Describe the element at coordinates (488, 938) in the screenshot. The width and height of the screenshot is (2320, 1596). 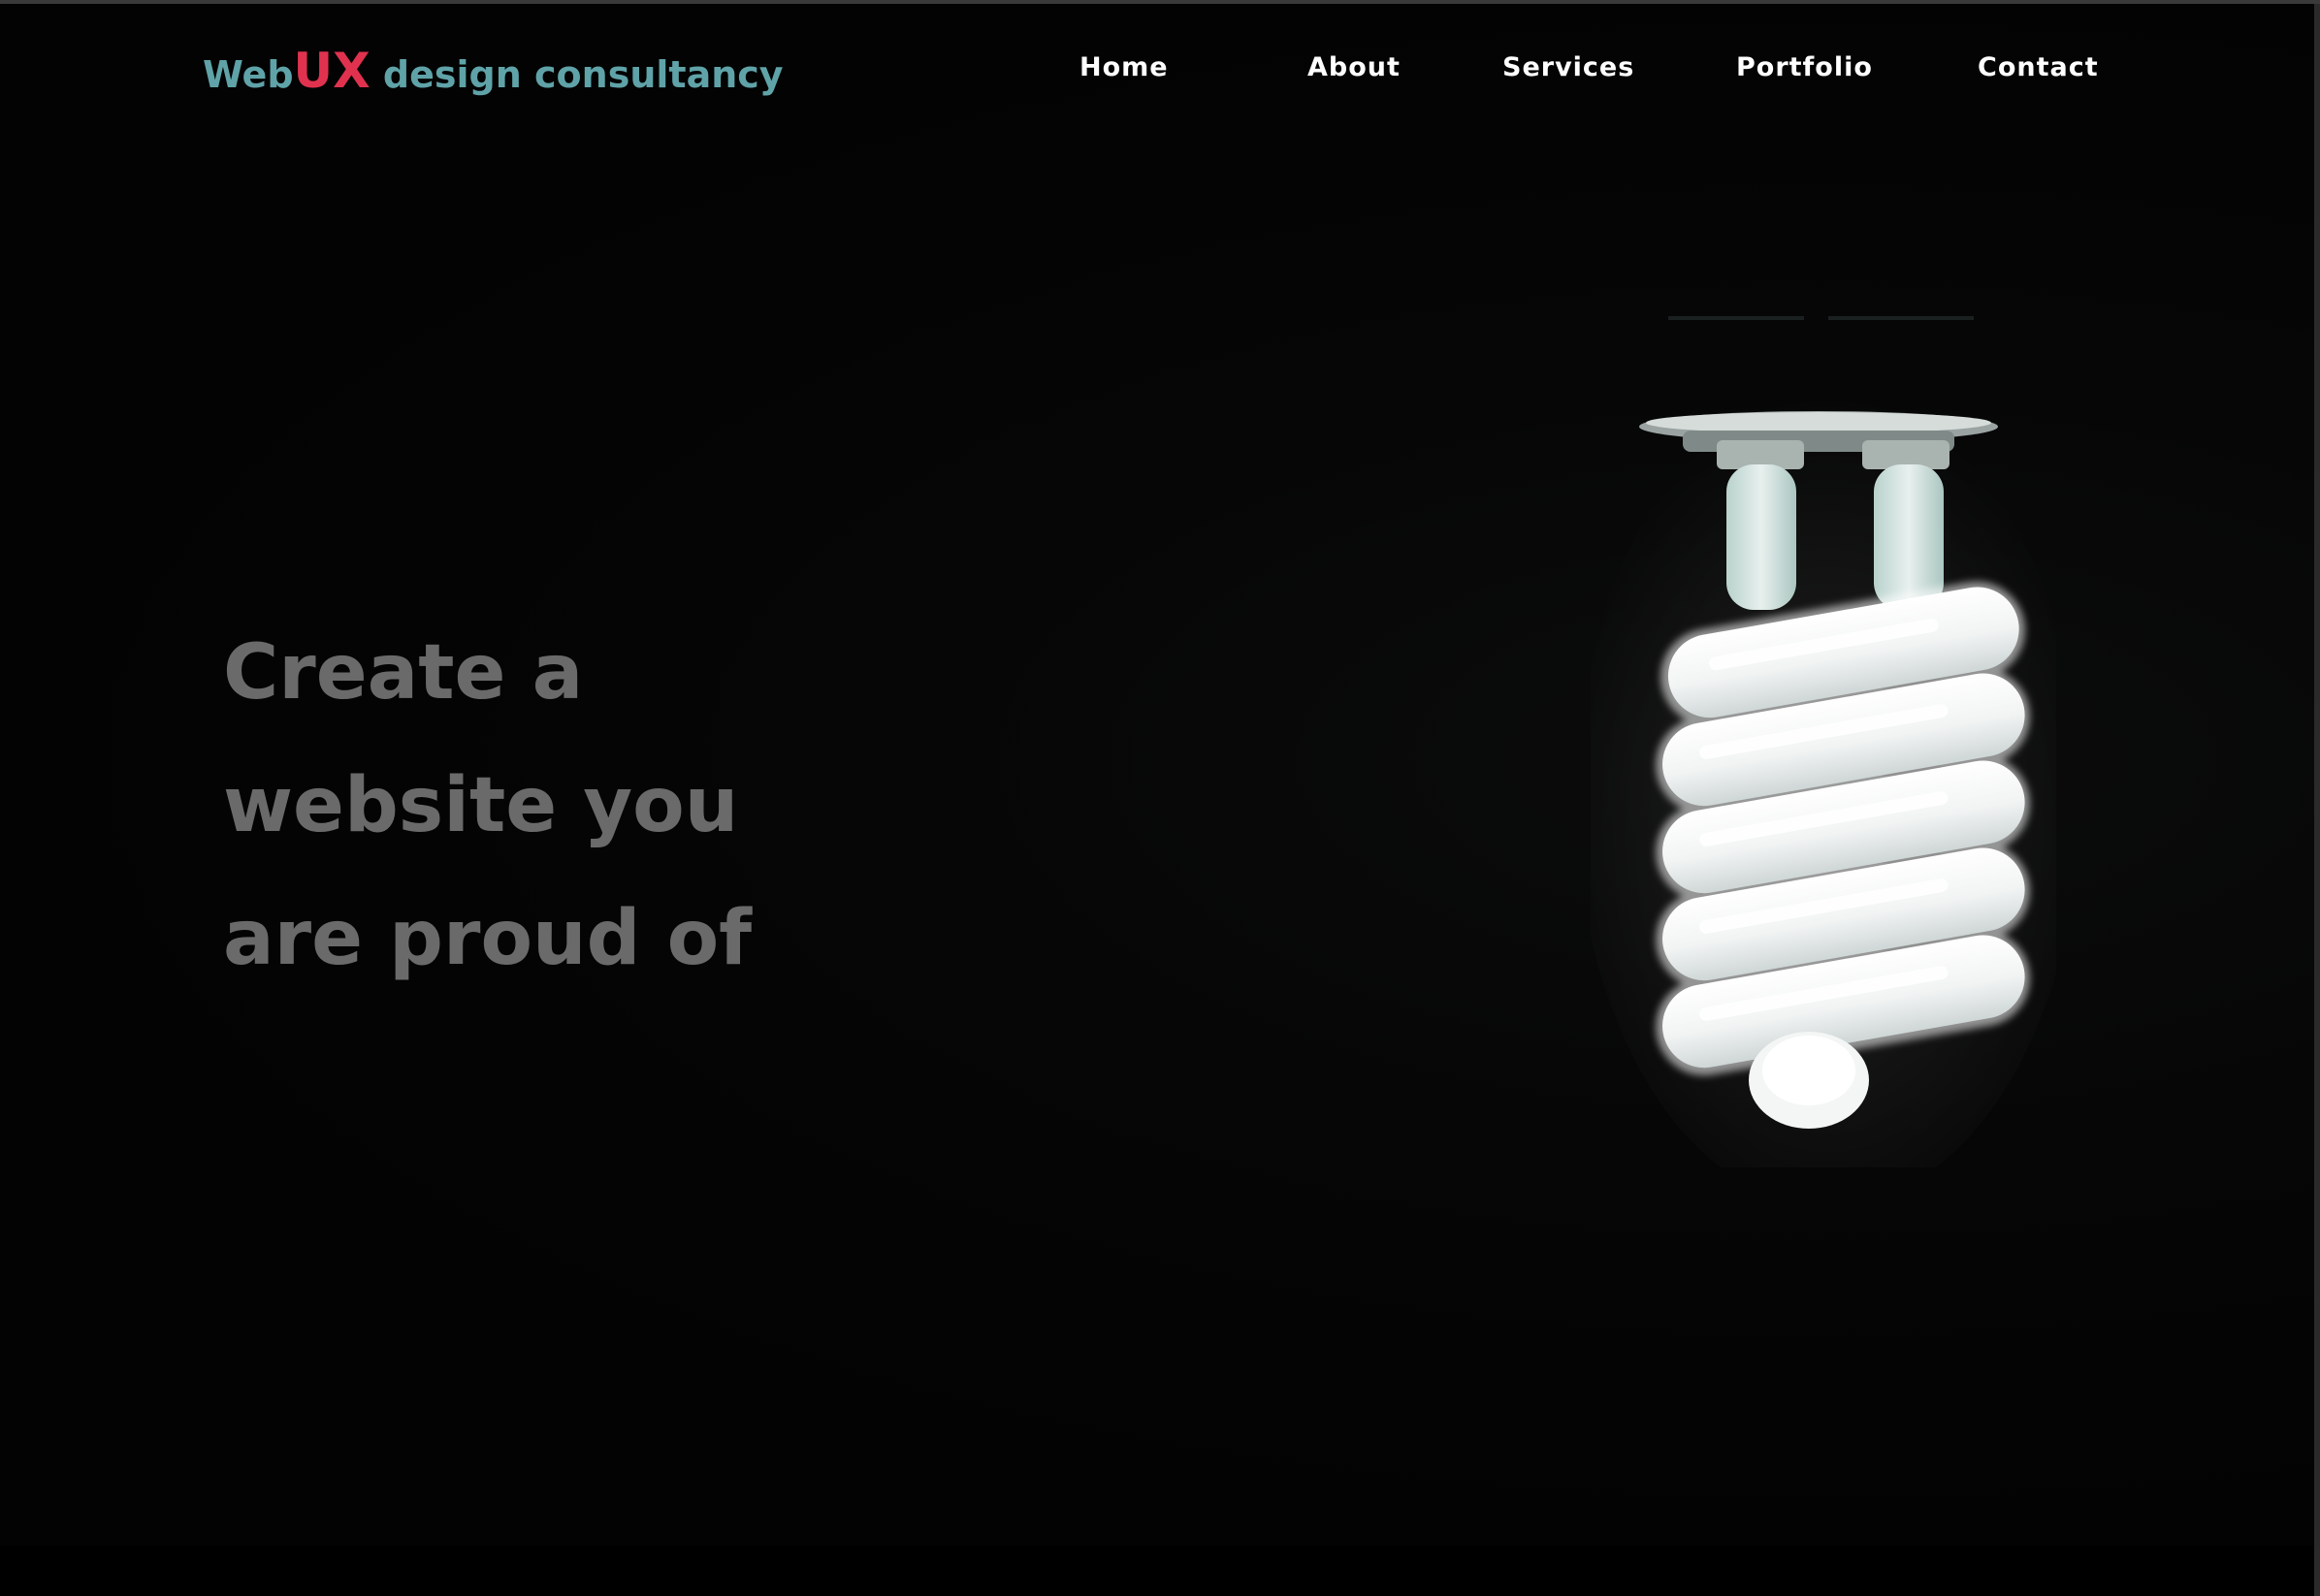
I see `headline-line-3: are proud of` at that location.